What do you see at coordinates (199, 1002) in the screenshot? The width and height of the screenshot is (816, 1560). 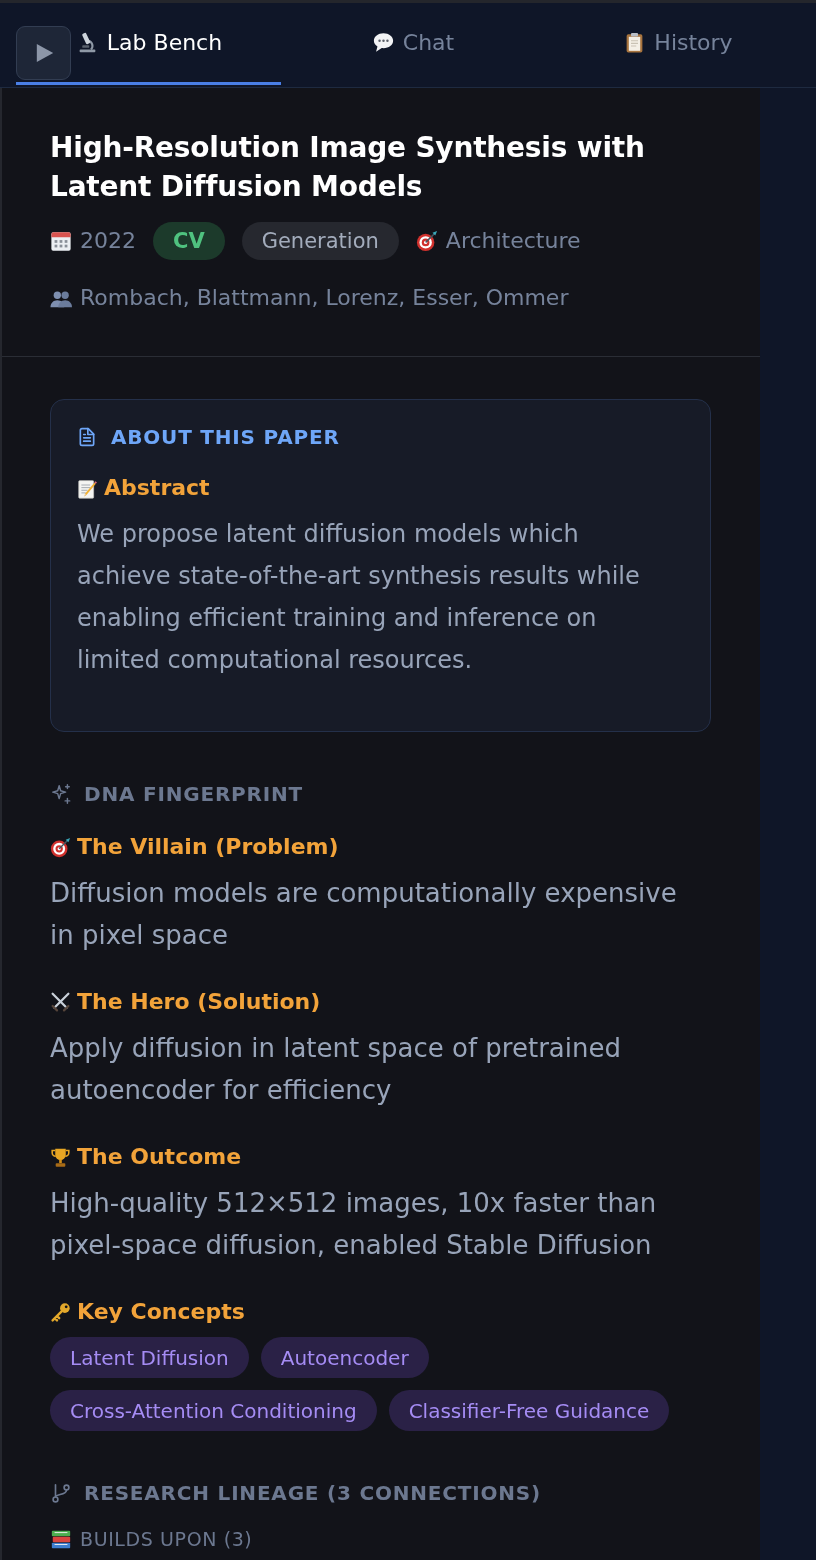 I see `item-heading: The Hero (Solution)` at bounding box center [199, 1002].